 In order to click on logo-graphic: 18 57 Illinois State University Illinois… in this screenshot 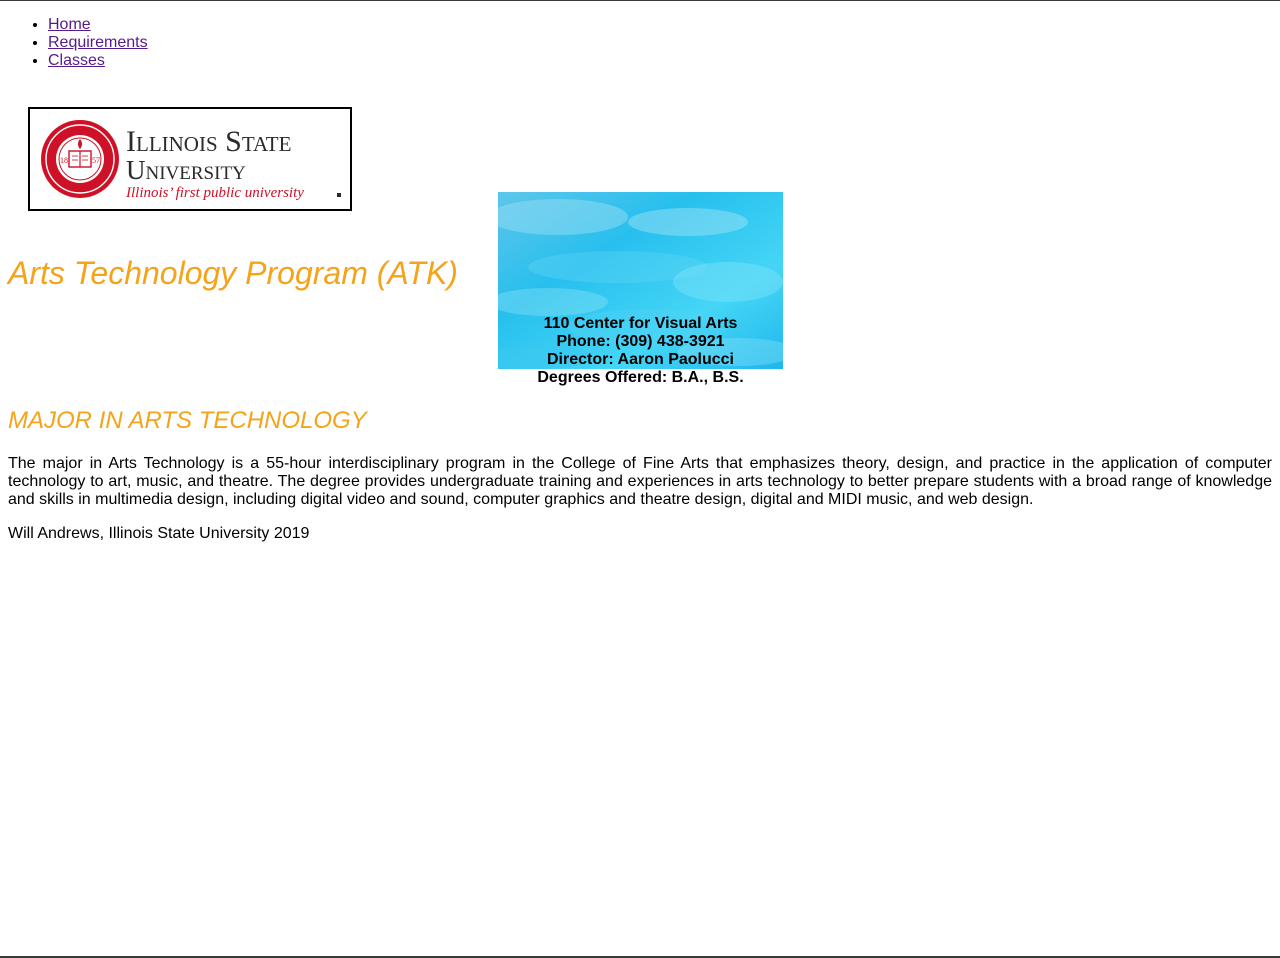, I will do `click(191, 160)`.